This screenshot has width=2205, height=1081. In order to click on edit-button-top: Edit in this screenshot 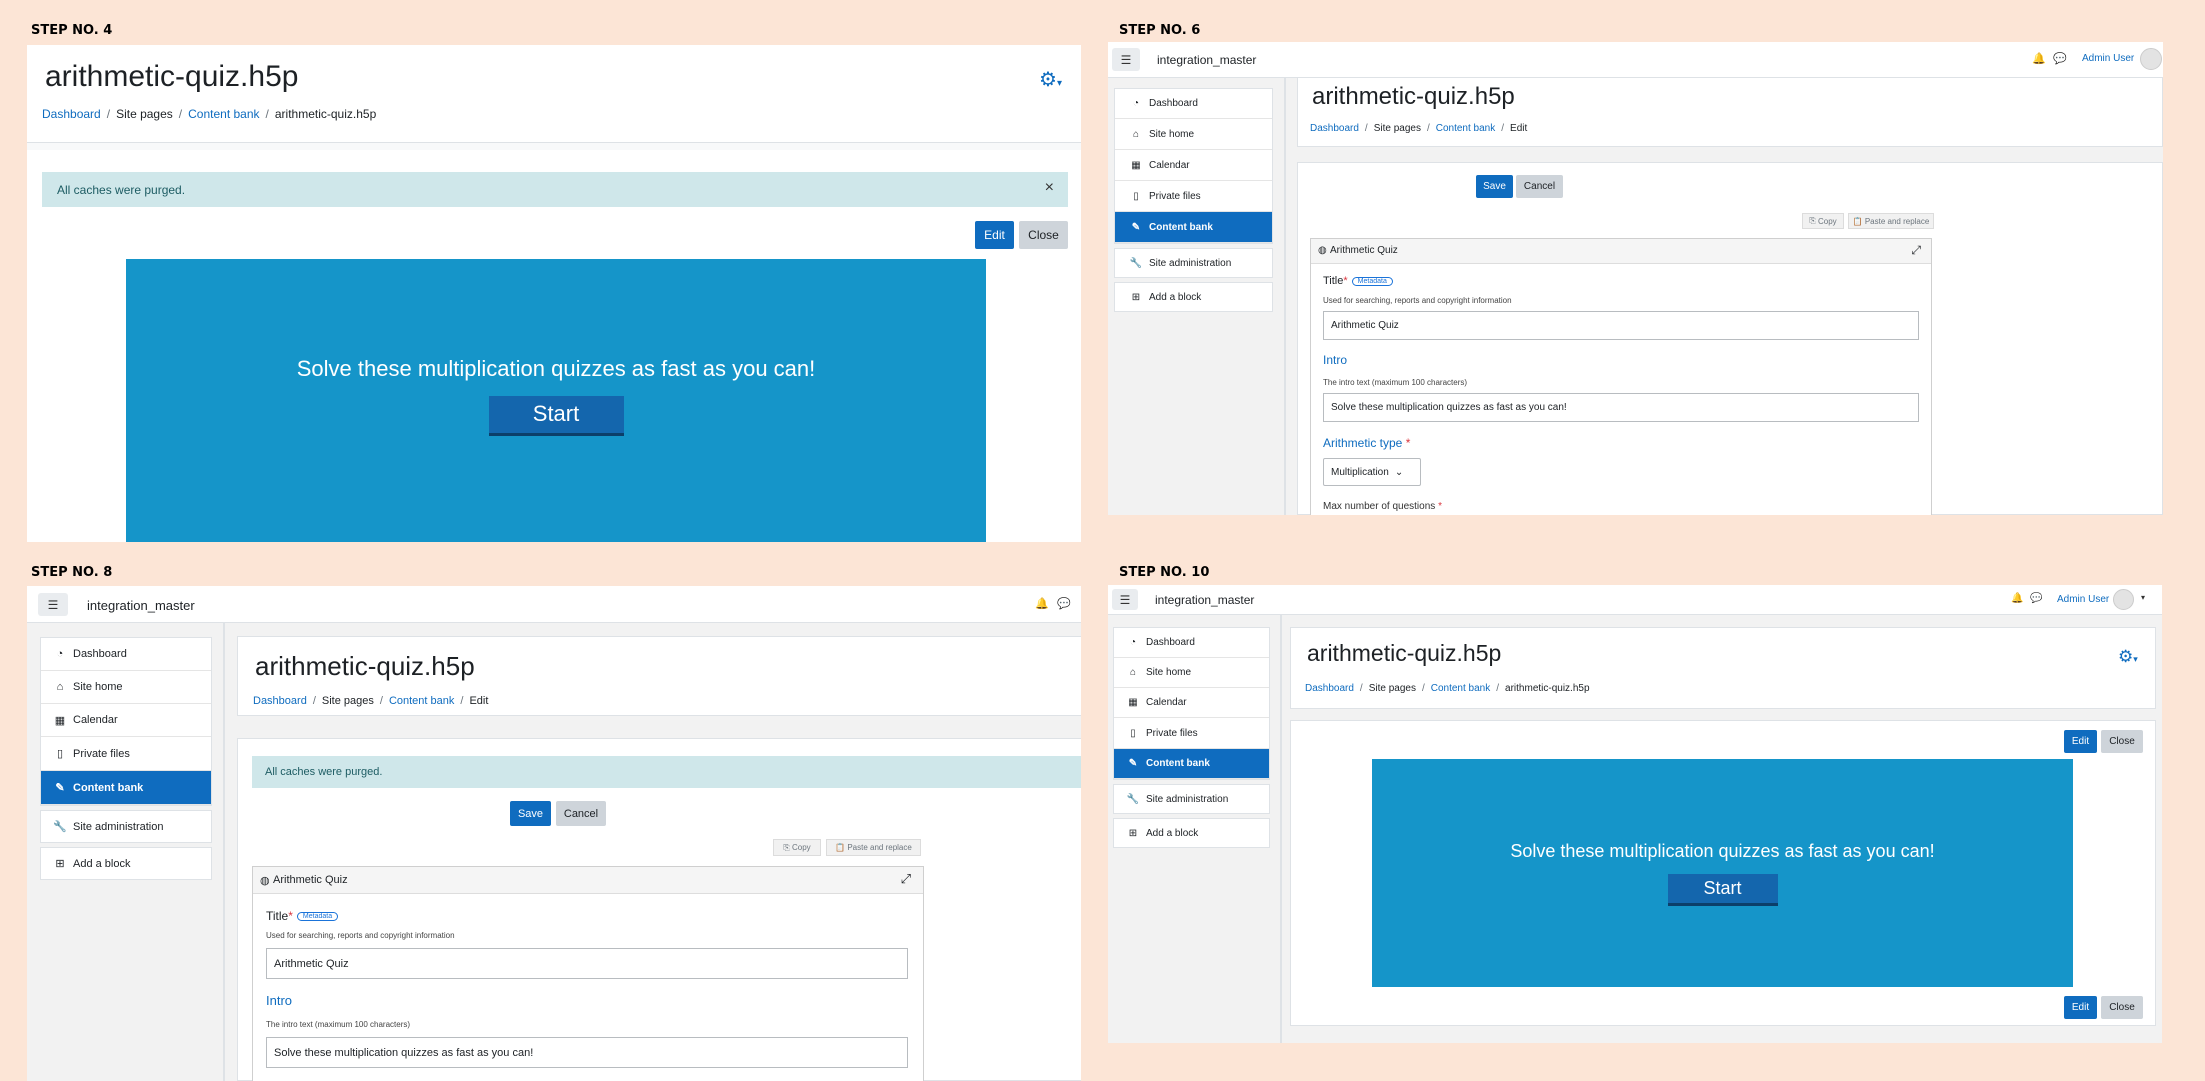, I will do `click(2080, 741)`.